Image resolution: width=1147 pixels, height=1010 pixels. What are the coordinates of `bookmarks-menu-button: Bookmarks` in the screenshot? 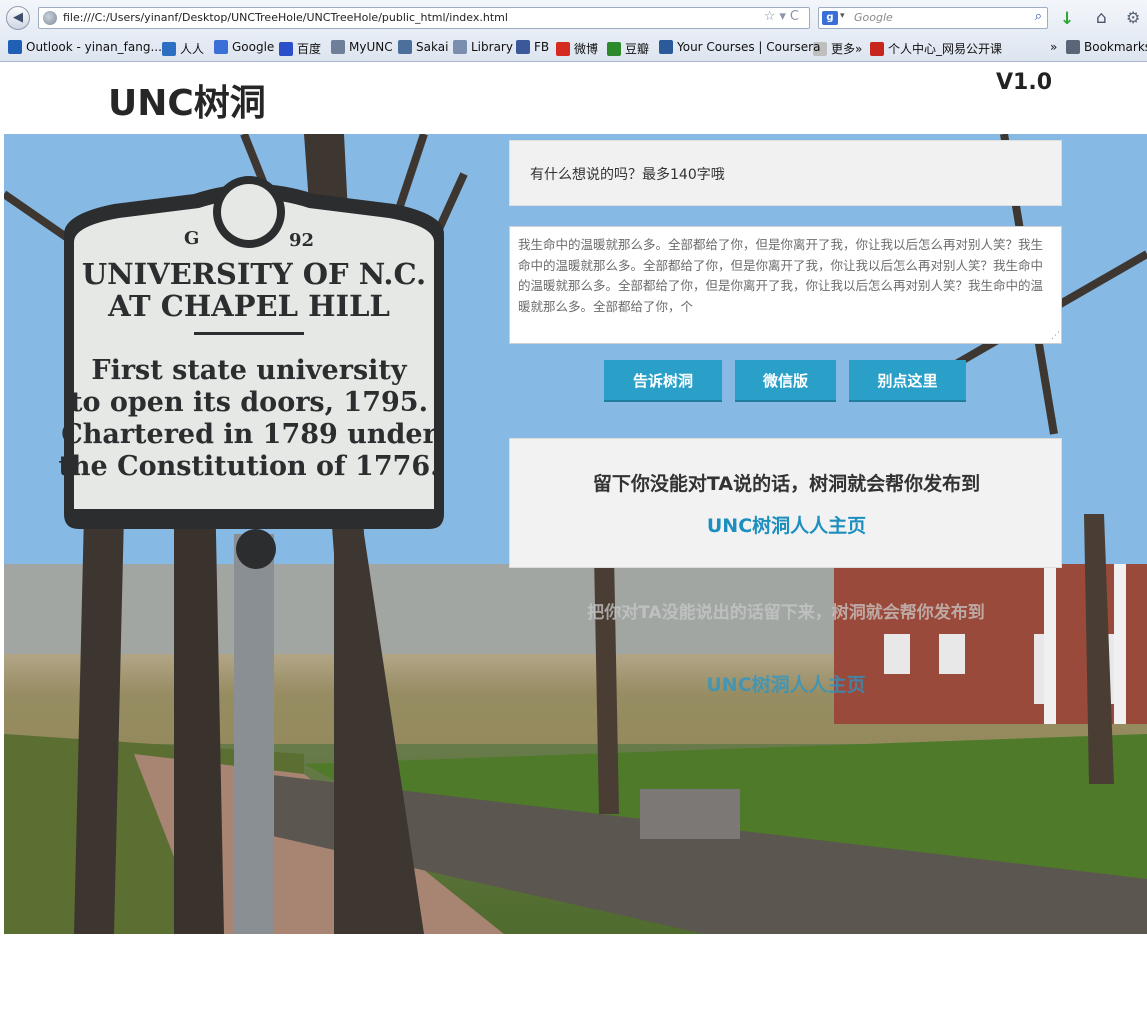 It's located at (1106, 47).